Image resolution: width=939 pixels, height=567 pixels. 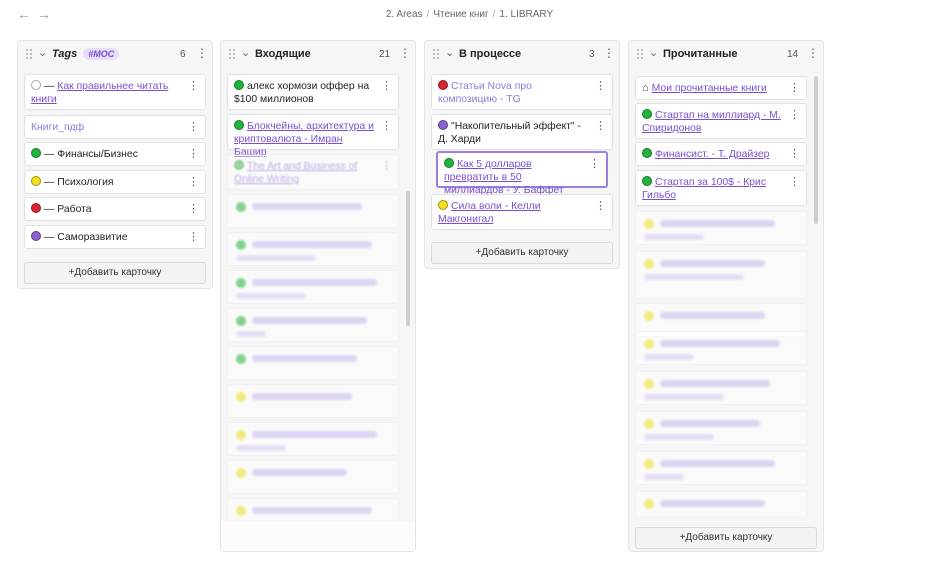 What do you see at coordinates (36, 181) in the screenshot?
I see `yellow-circle-icon` at bounding box center [36, 181].